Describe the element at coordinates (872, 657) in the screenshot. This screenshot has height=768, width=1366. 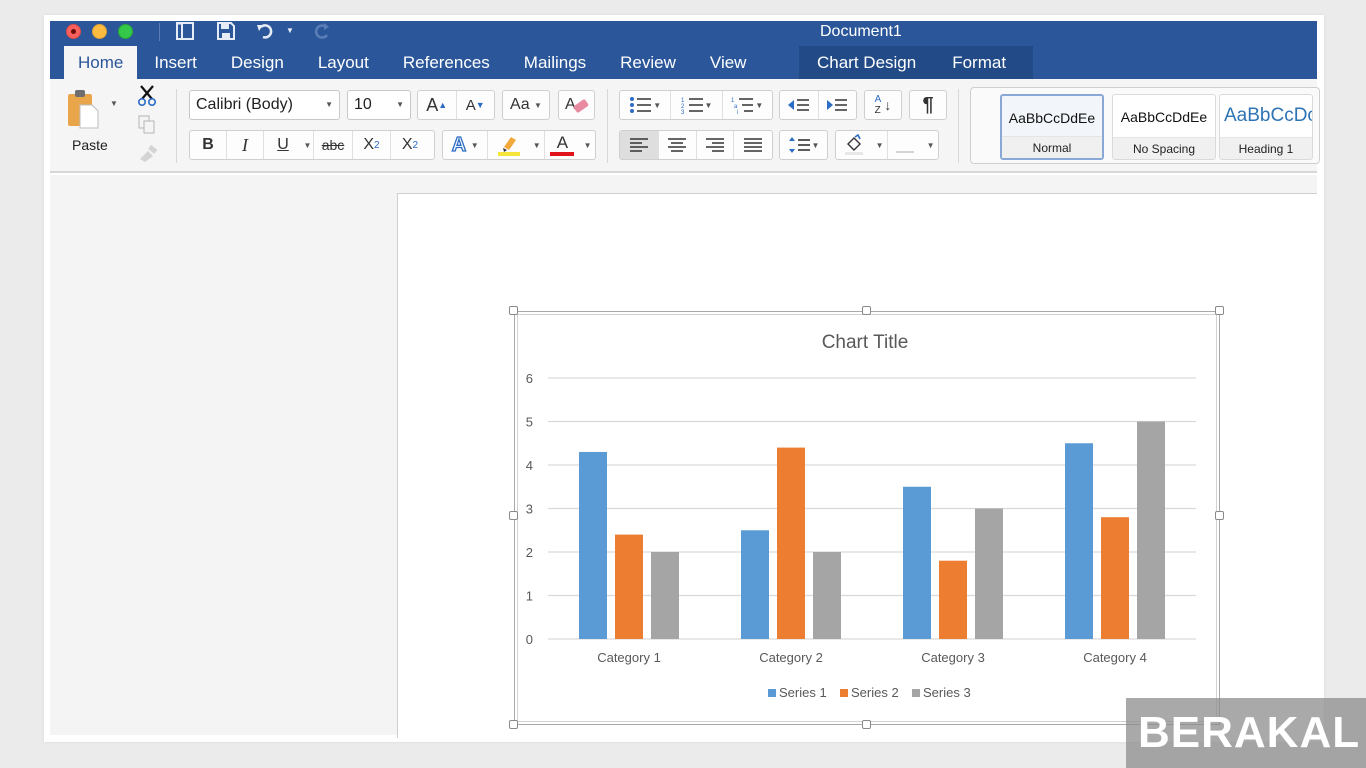
I see `x-axis-labels: Category 1 Category 2 Category 3 Category 4` at that location.